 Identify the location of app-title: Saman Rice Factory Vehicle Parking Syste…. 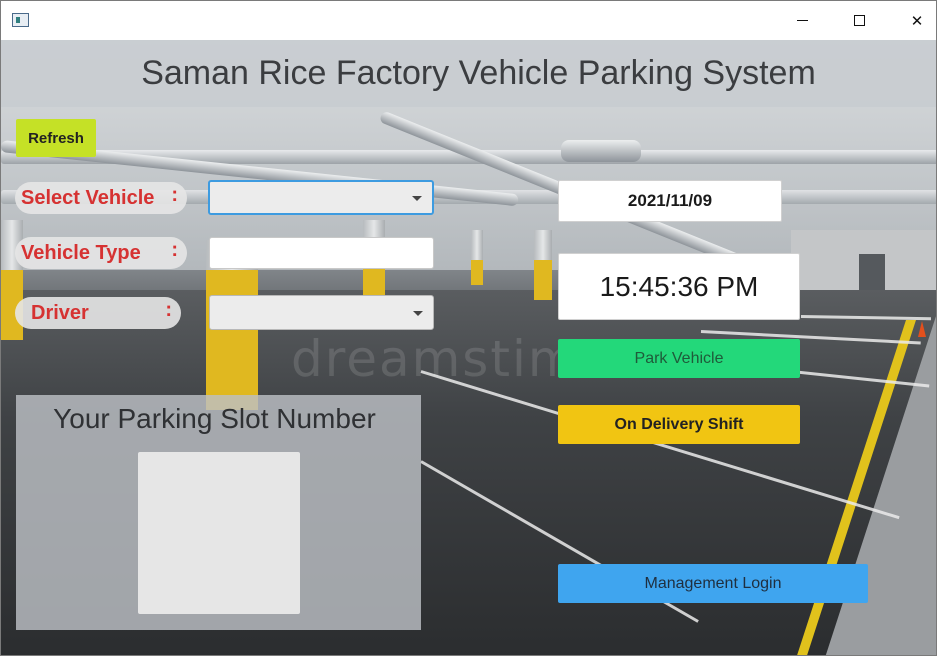
(478, 73).